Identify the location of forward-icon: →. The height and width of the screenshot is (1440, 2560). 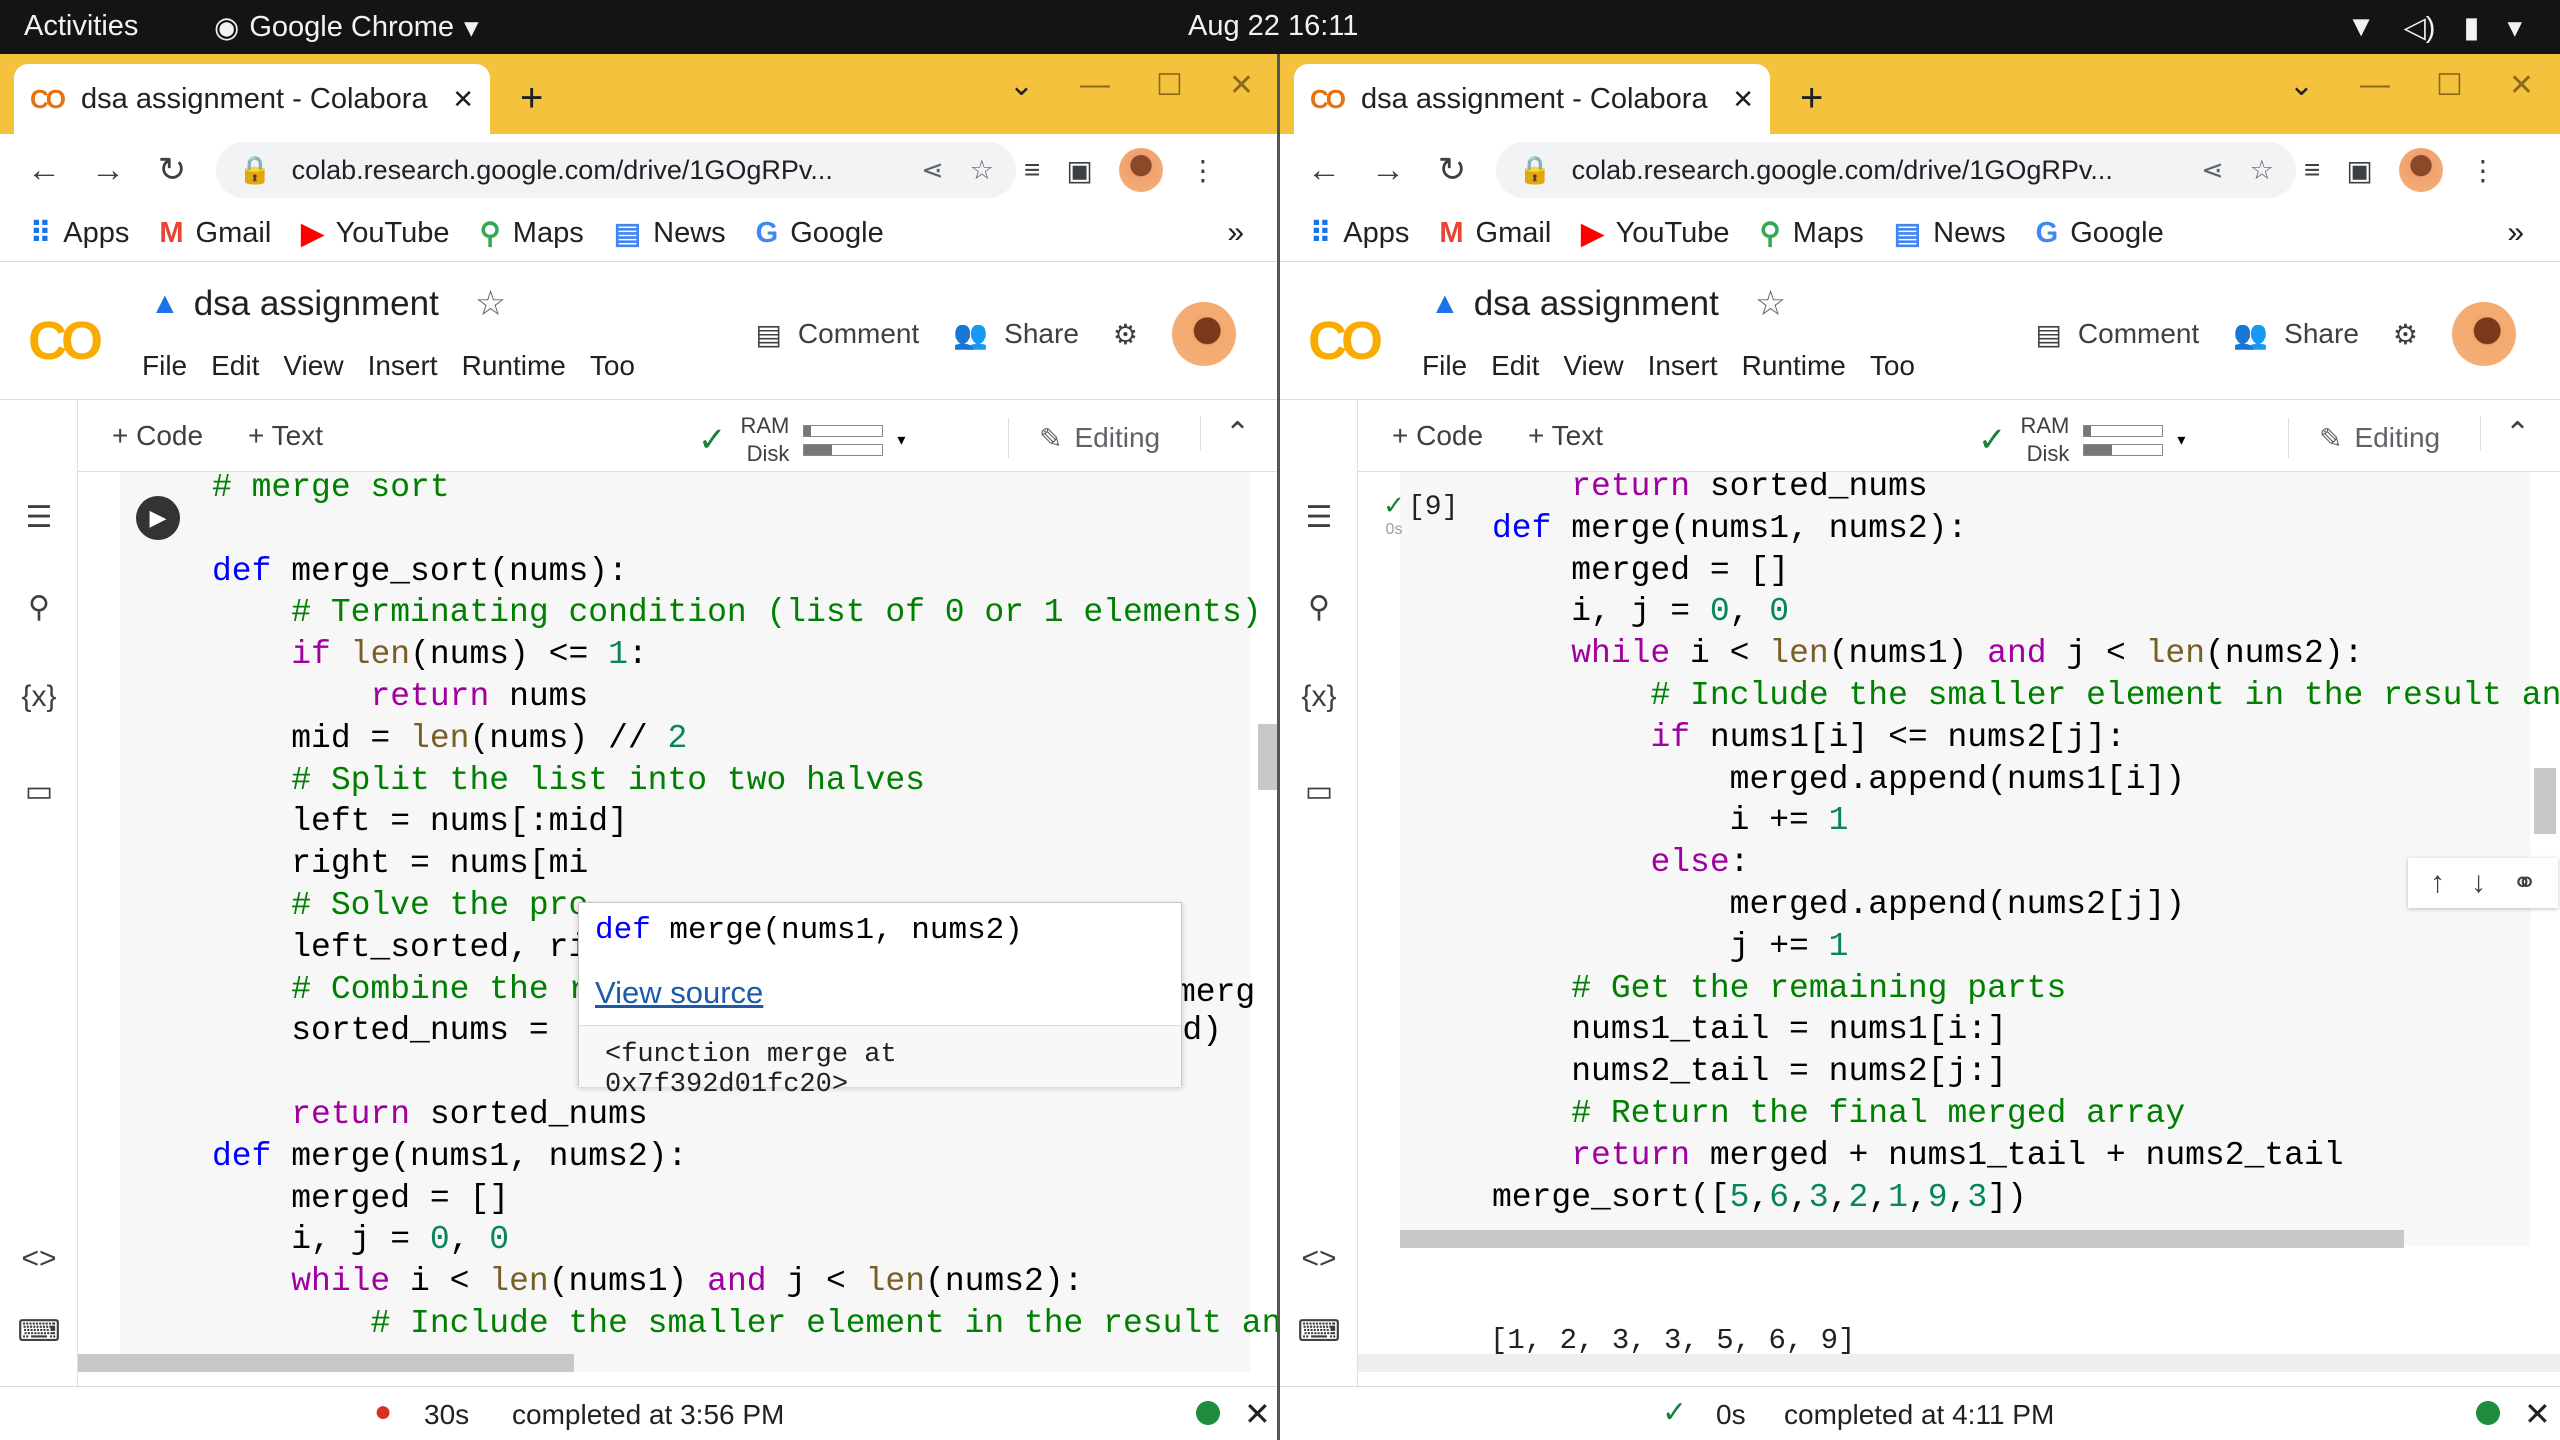
(1388, 170).